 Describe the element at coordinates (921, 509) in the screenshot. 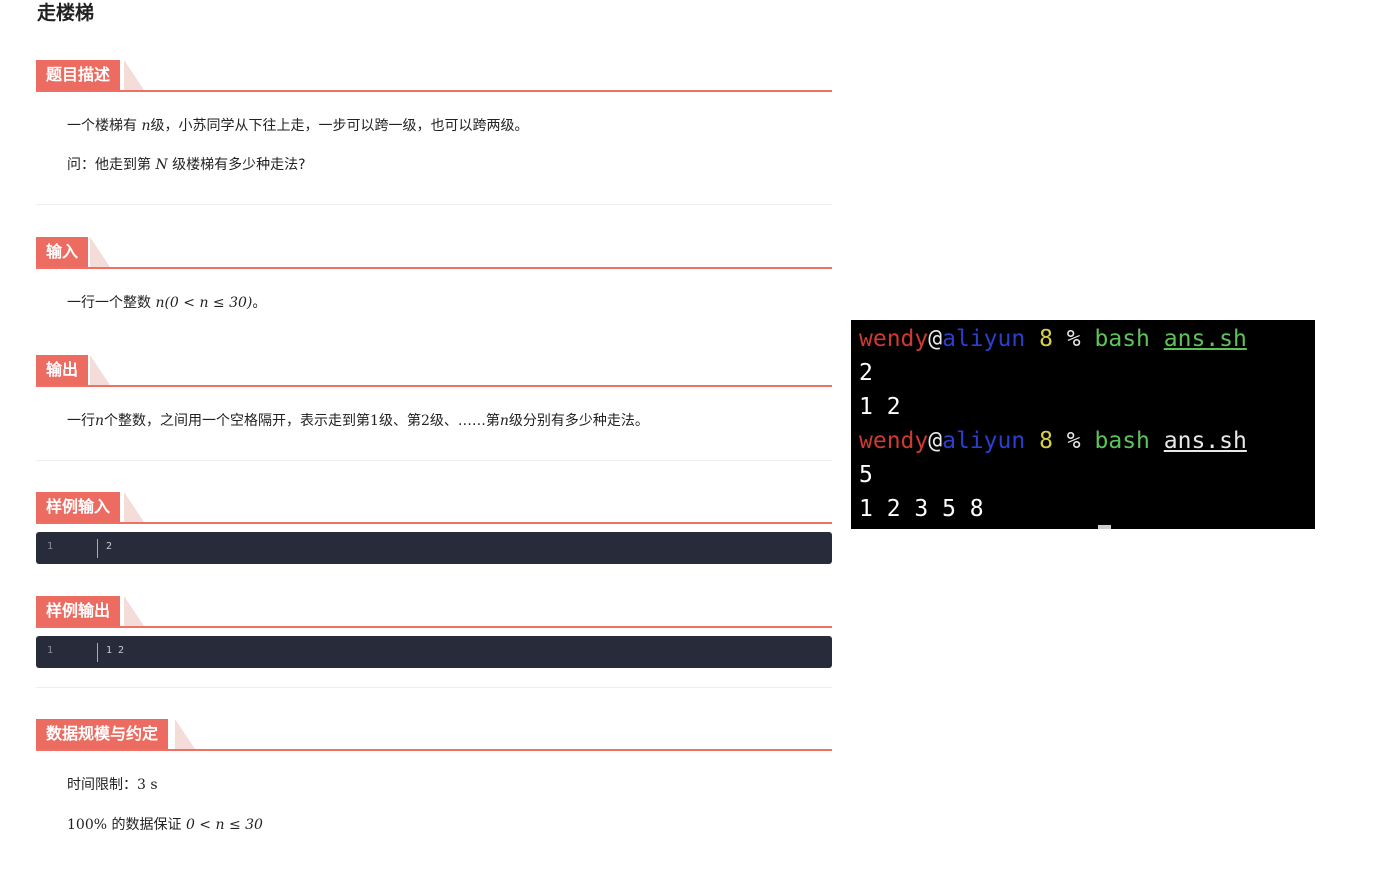

I see `terminal-output-line: 1 2 3 5 8` at that location.